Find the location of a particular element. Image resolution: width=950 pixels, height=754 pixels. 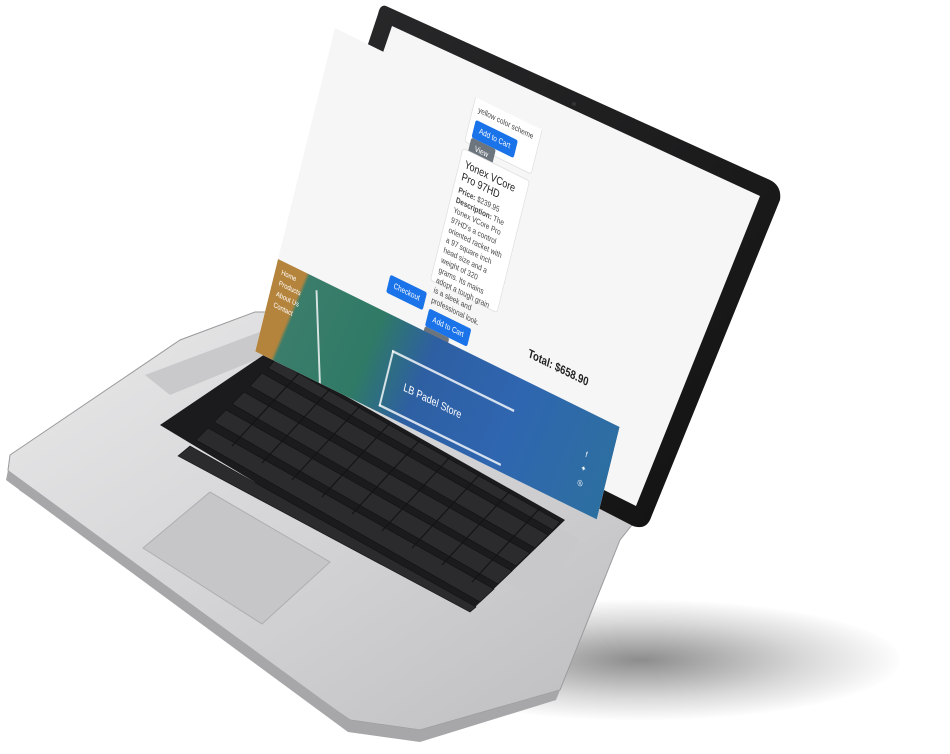

cart-total: Total: $658.90 is located at coordinates (558, 368).